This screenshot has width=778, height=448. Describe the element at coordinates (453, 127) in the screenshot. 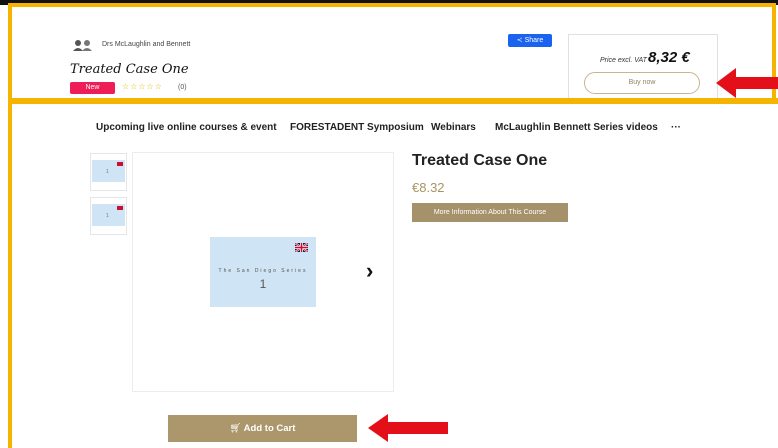

I see `nav-item-webinars: Webinars` at that location.